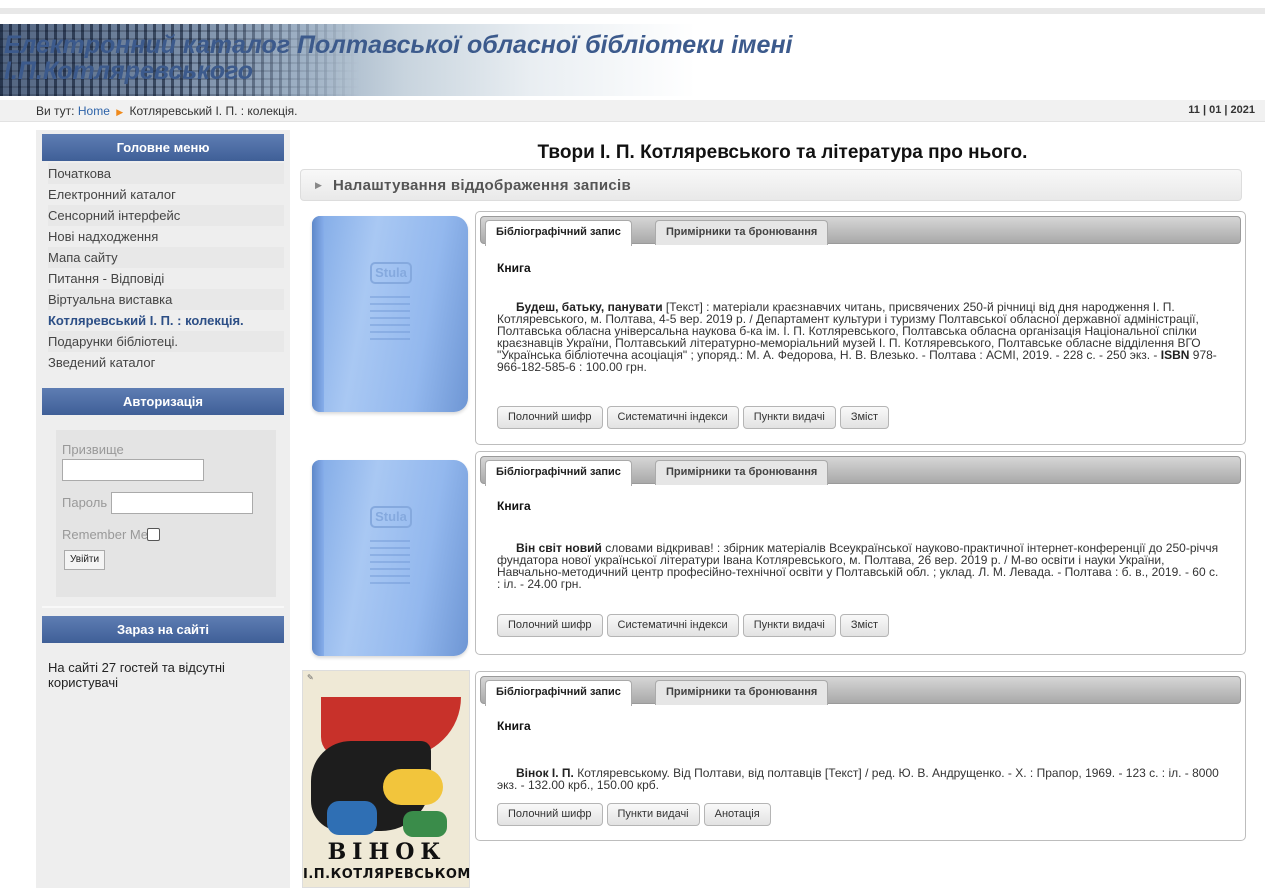 This screenshot has height=888, width=1265. I want to click on record-actions: Полочний шифр Пункти видачі Анотація, so click(636, 814).